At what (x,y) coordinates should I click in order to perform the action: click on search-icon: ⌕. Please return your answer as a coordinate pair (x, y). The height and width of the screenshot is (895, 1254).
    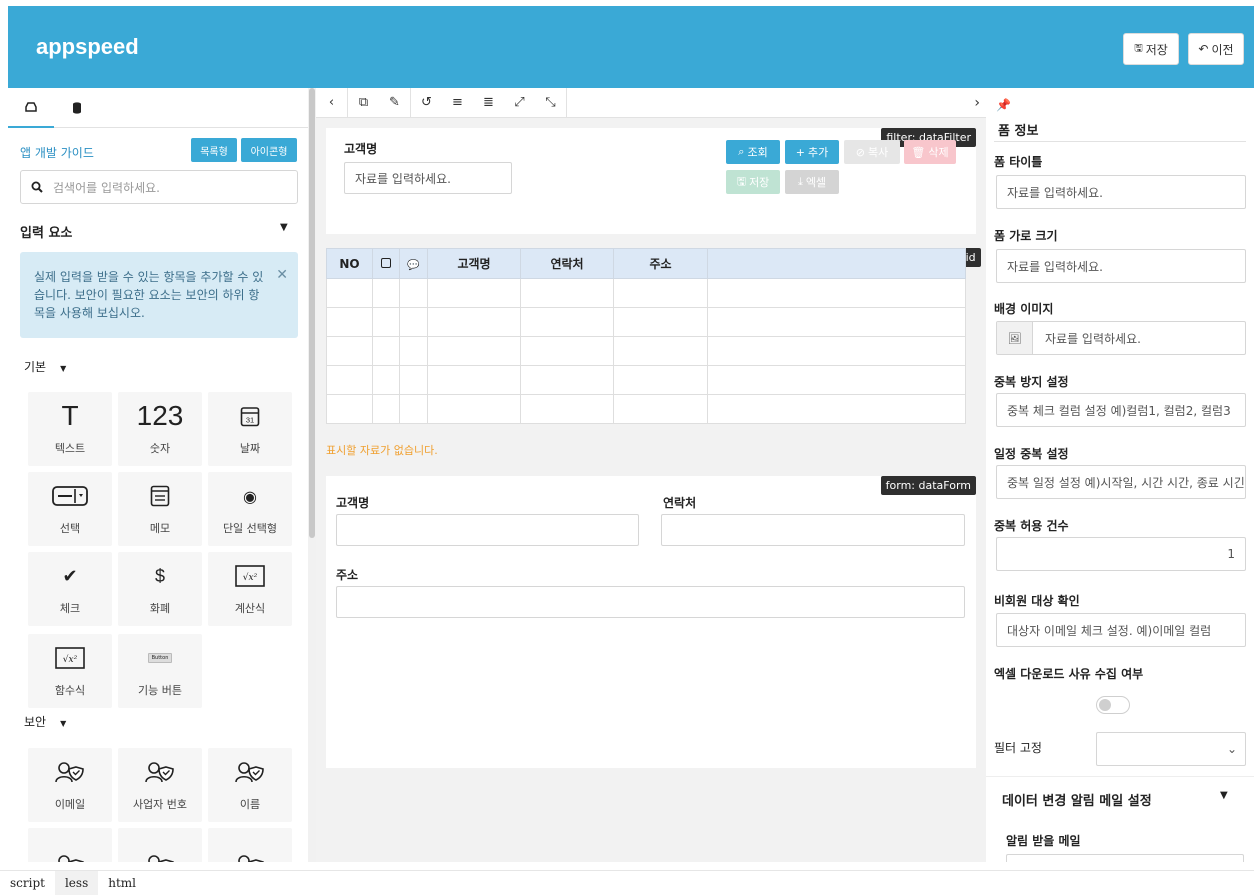
    Looking at the image, I should click on (741, 151).